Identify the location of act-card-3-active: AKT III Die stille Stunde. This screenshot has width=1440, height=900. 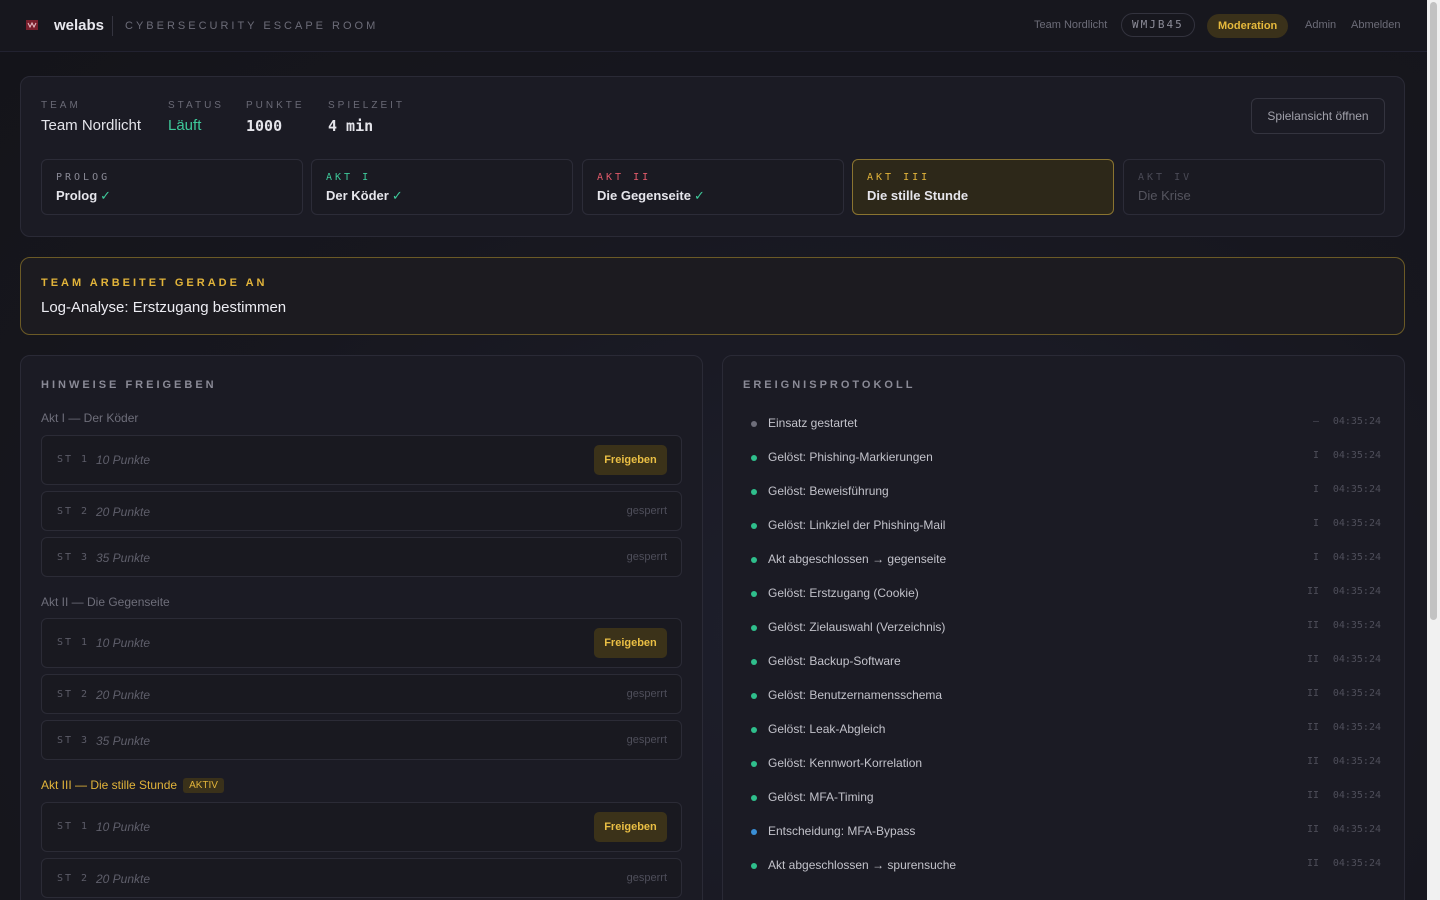
(983, 187).